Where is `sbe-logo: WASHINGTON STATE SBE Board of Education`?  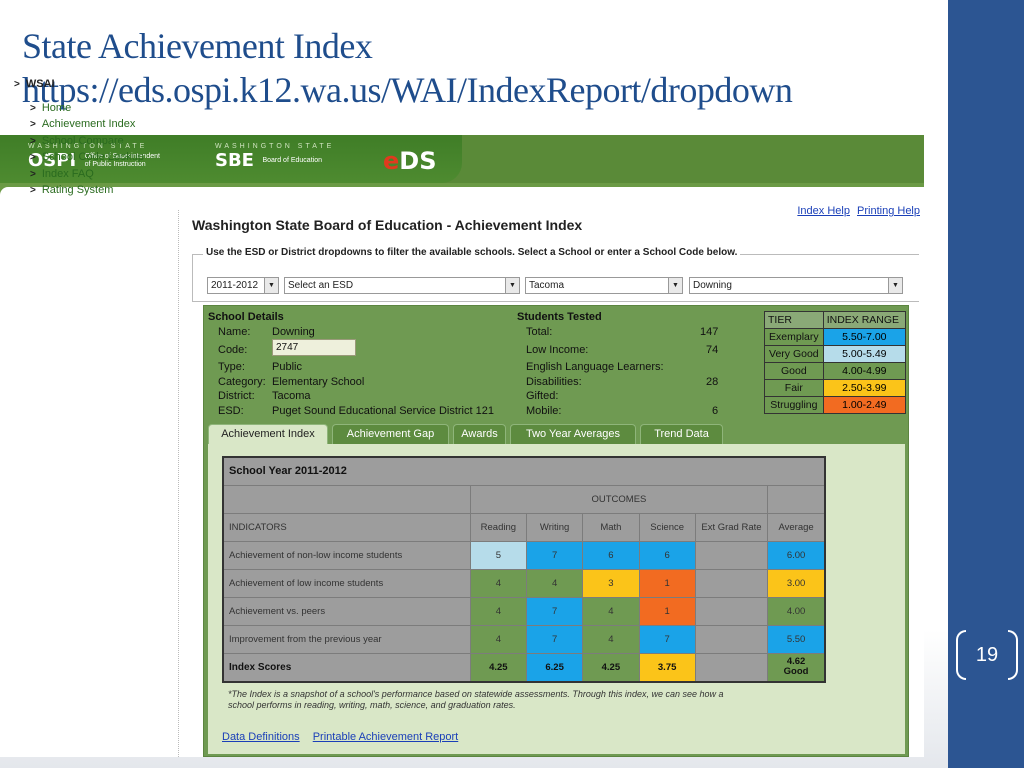 sbe-logo: WASHINGTON STATE SBE Board of Education is located at coordinates (274, 157).